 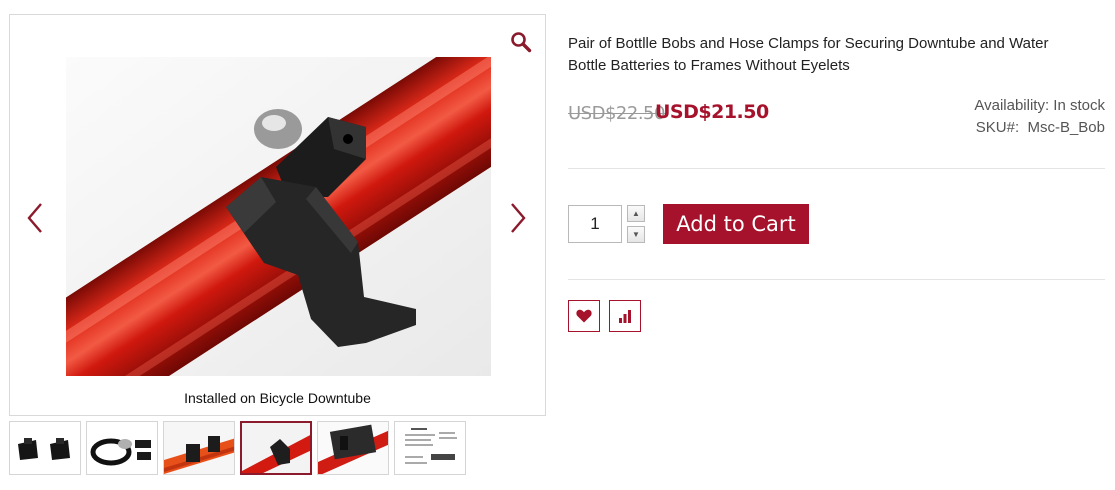 I want to click on add-to-compare-button, so click(x=625, y=316).